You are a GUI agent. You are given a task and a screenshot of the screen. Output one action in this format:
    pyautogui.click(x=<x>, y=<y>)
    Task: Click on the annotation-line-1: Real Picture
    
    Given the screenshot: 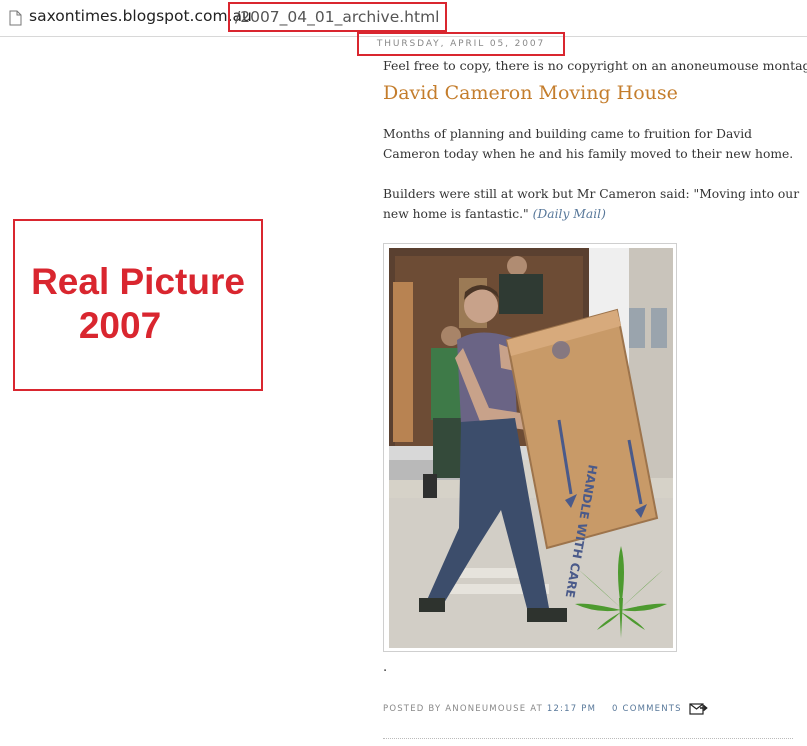 What is the action you would take?
    pyautogui.click(x=138, y=281)
    